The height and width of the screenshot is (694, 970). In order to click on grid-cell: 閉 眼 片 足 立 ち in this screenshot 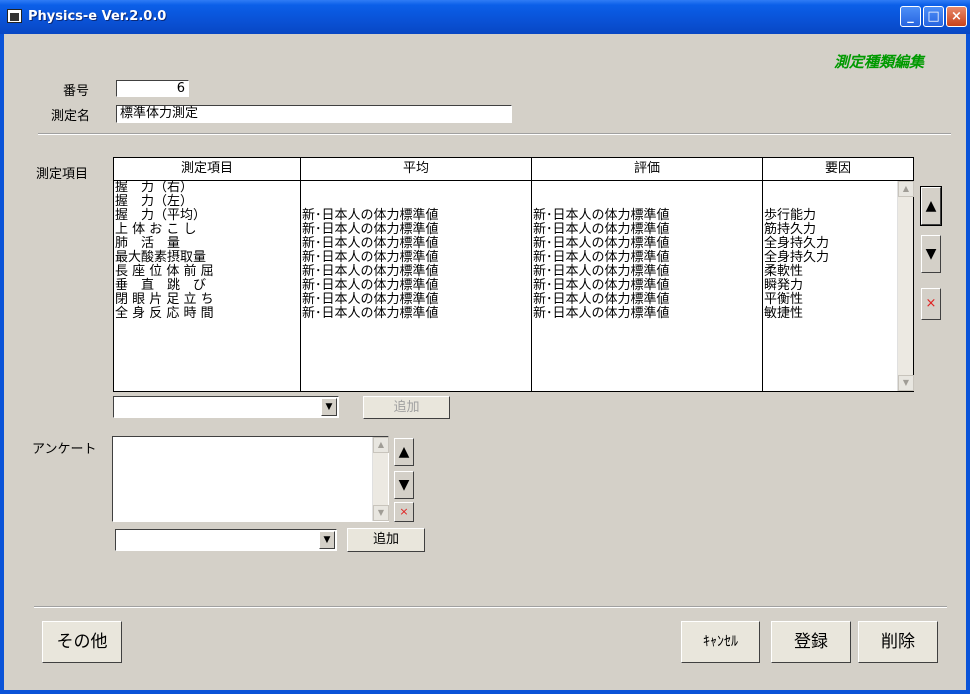, I will do `click(207, 300)`.